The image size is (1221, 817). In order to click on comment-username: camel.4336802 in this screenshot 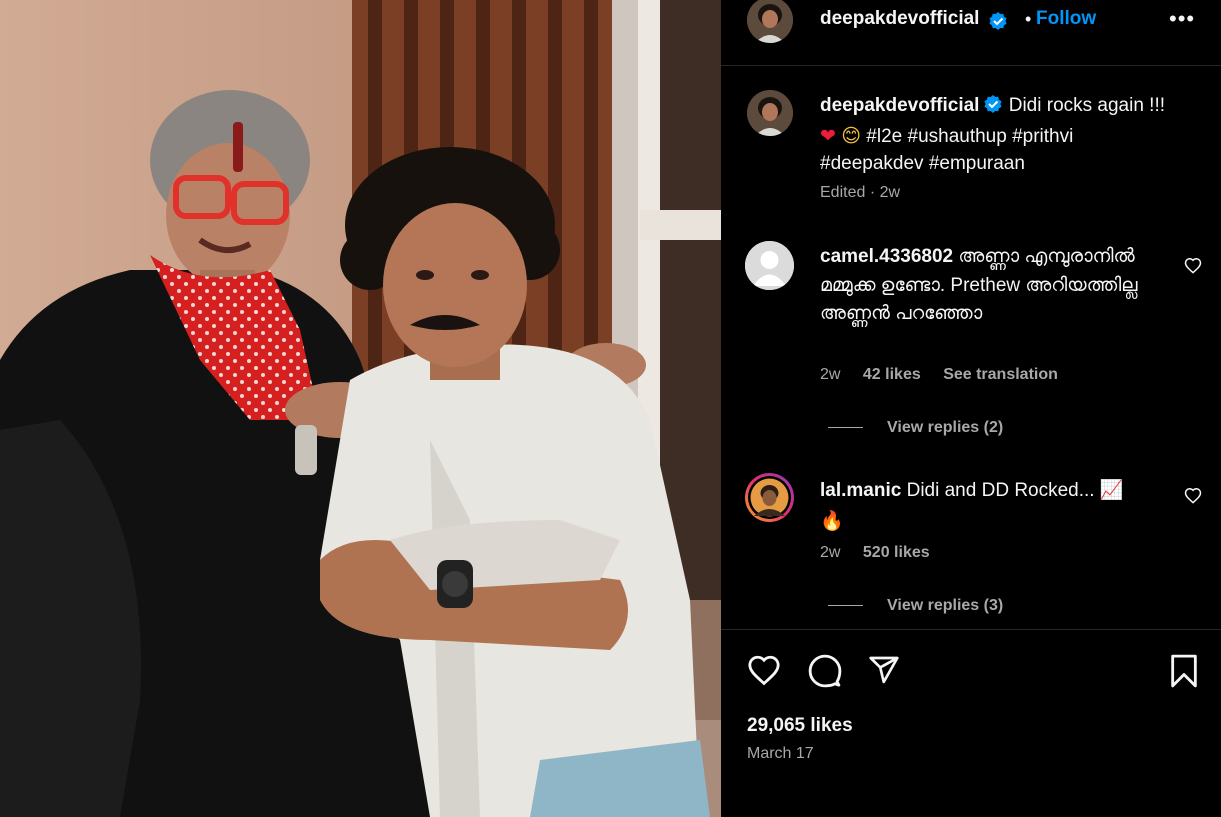, I will do `click(886, 256)`.